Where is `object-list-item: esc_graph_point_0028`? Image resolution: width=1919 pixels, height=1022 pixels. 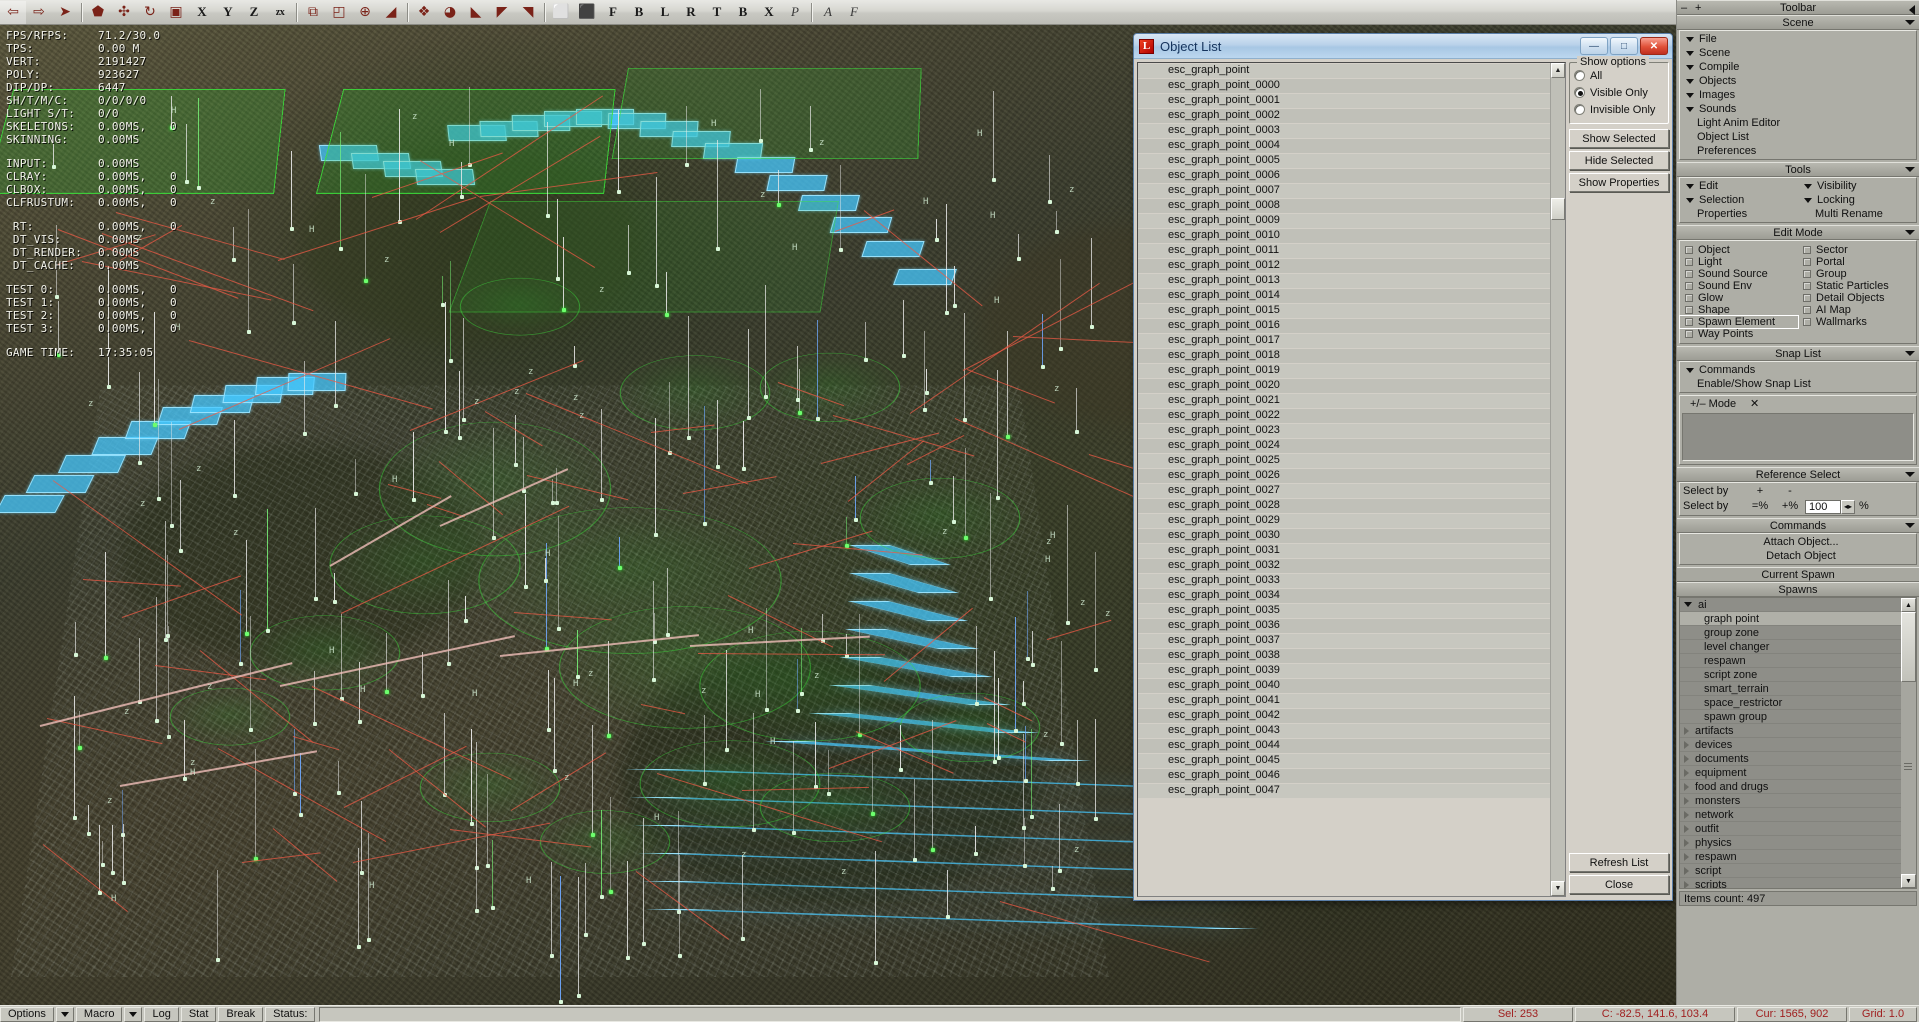
object-list-item: esc_graph_point_0028 is located at coordinates (1344, 506).